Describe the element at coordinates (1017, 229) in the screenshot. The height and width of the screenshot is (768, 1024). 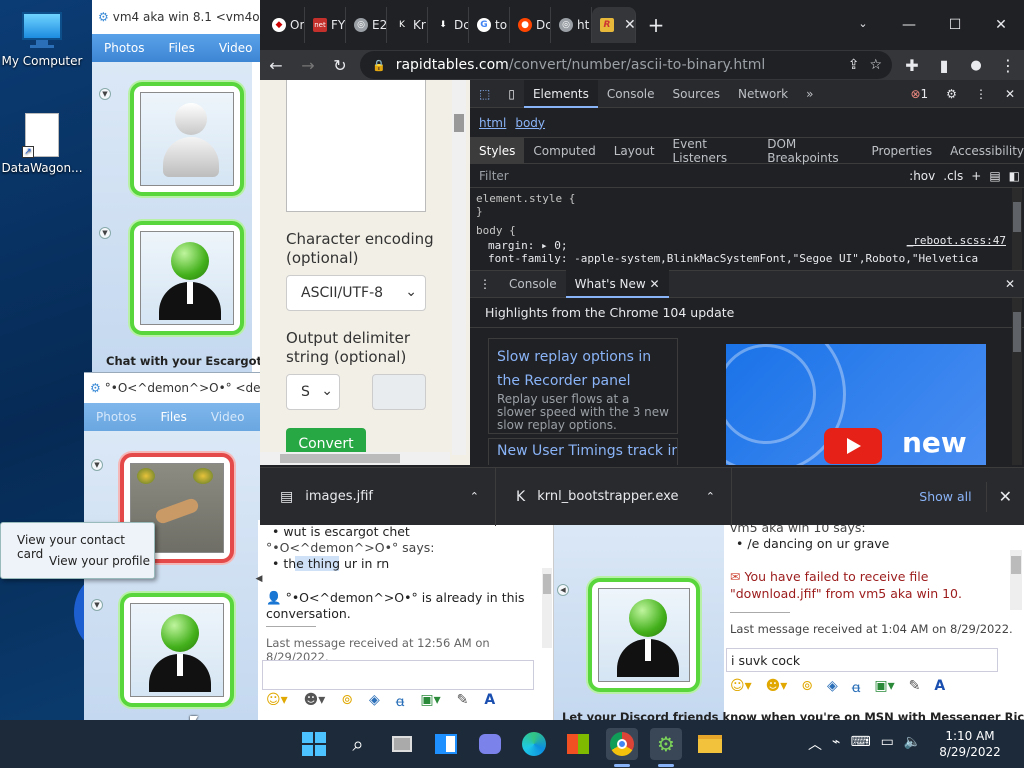
I see `styles-scrollbar` at that location.